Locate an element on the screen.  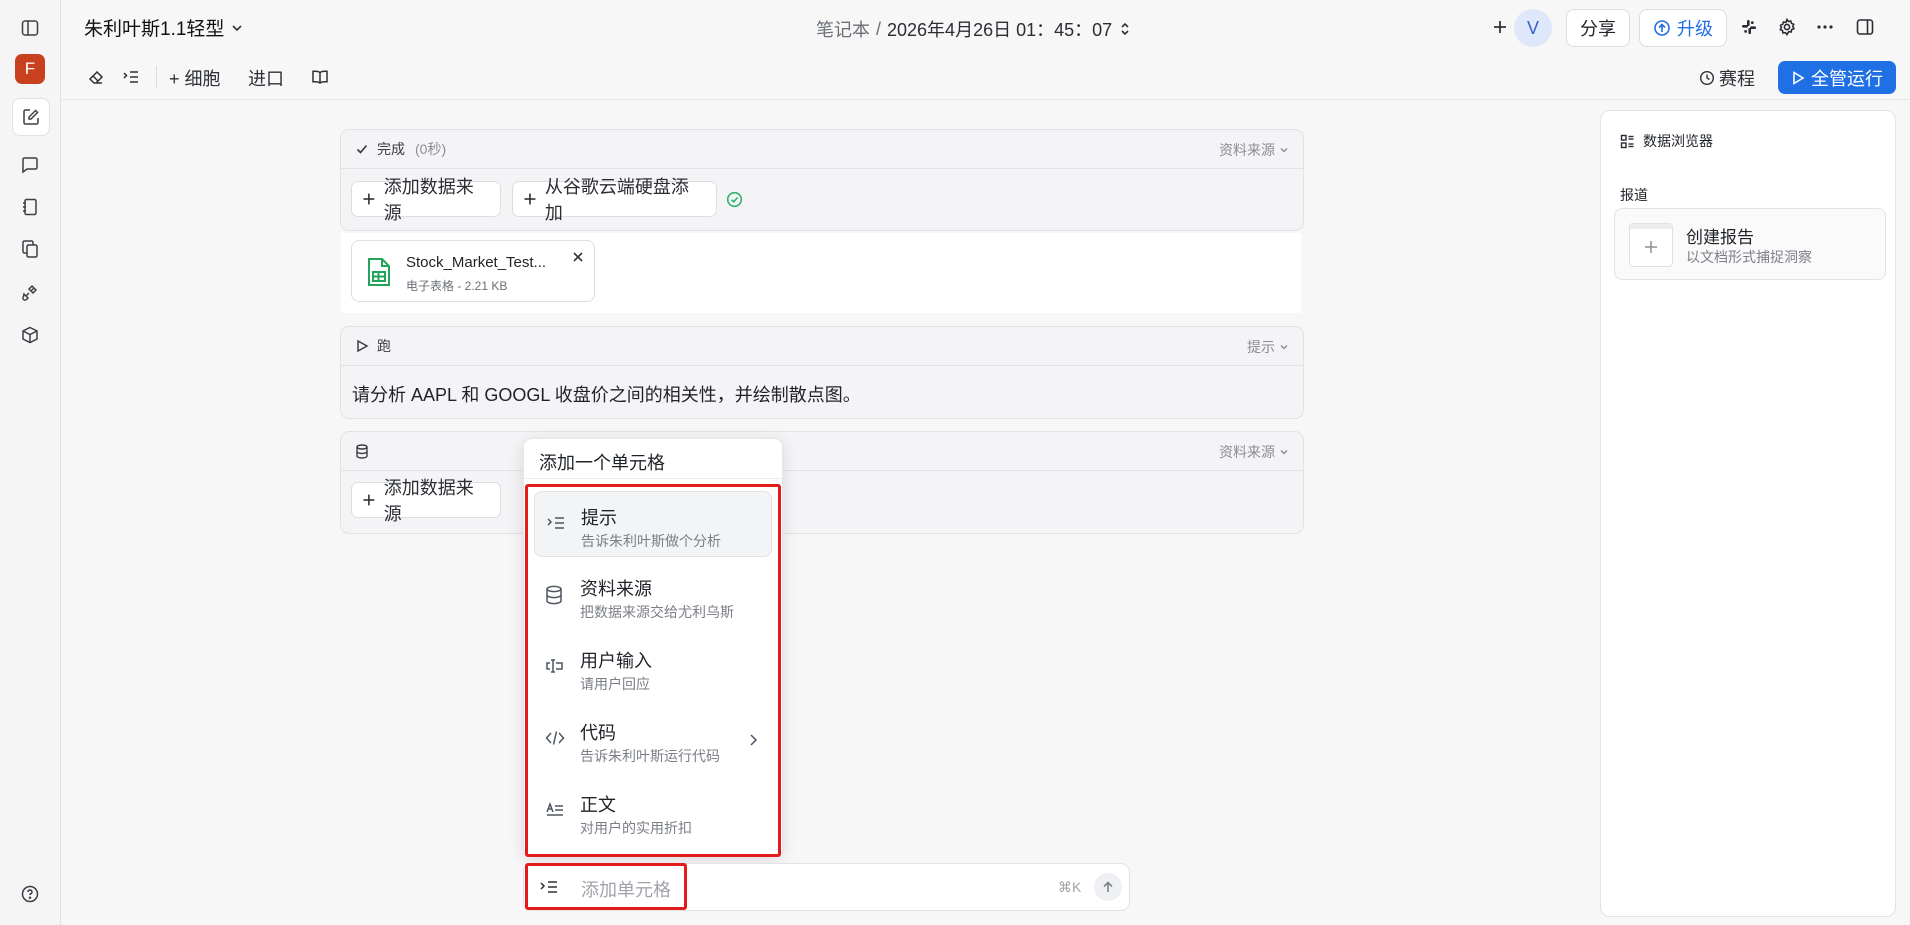
notebook-title-text: 朱利叶斯1.1轻型 is located at coordinates (154, 29).